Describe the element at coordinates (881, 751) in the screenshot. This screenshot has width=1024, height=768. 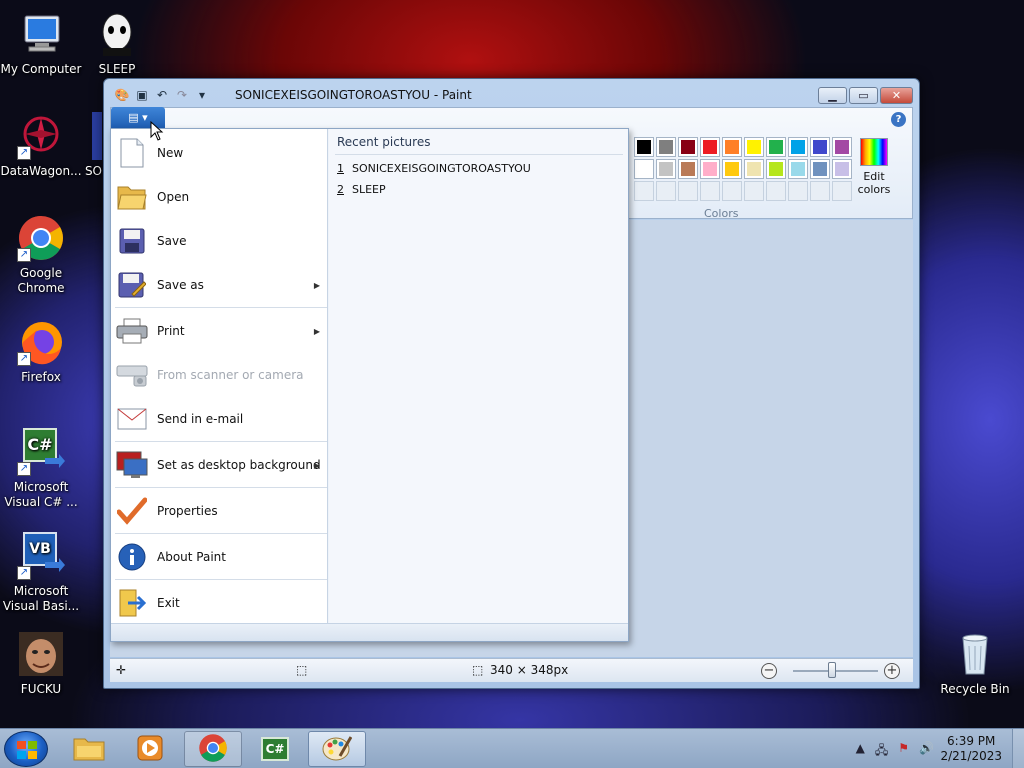
I see `network-icon: 🖧` at that location.